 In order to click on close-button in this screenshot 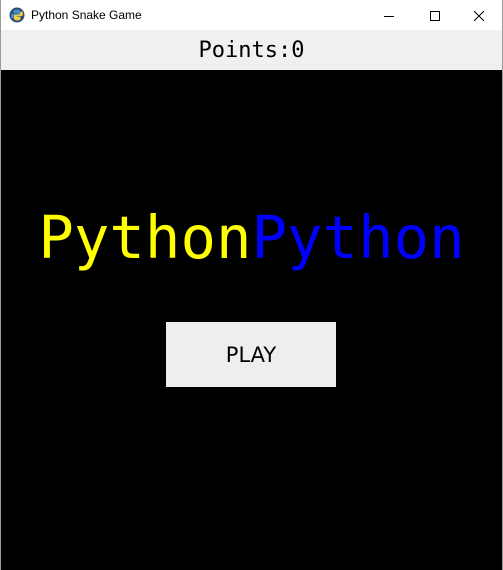, I will do `click(479, 15)`.